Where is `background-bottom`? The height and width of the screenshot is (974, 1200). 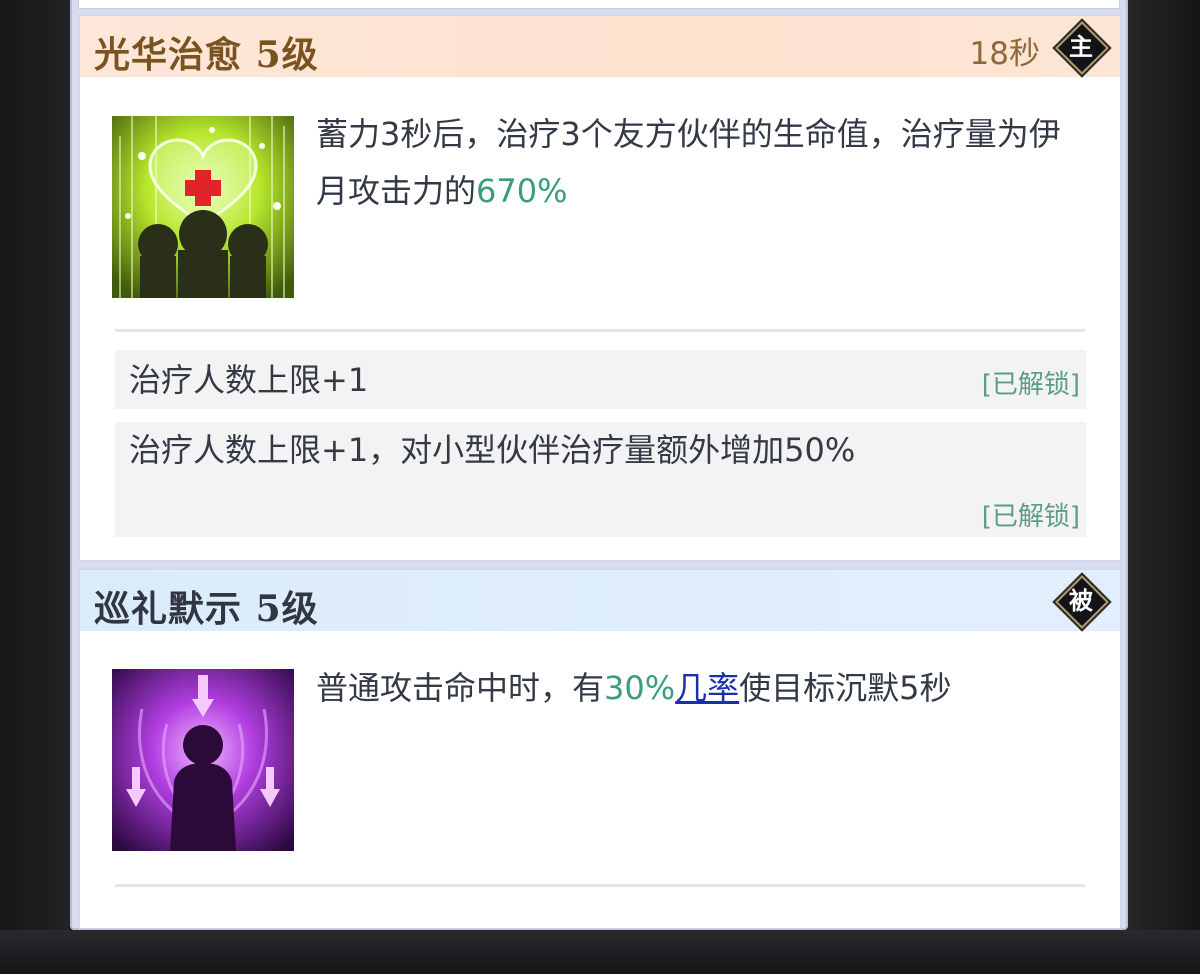 background-bottom is located at coordinates (600, 952).